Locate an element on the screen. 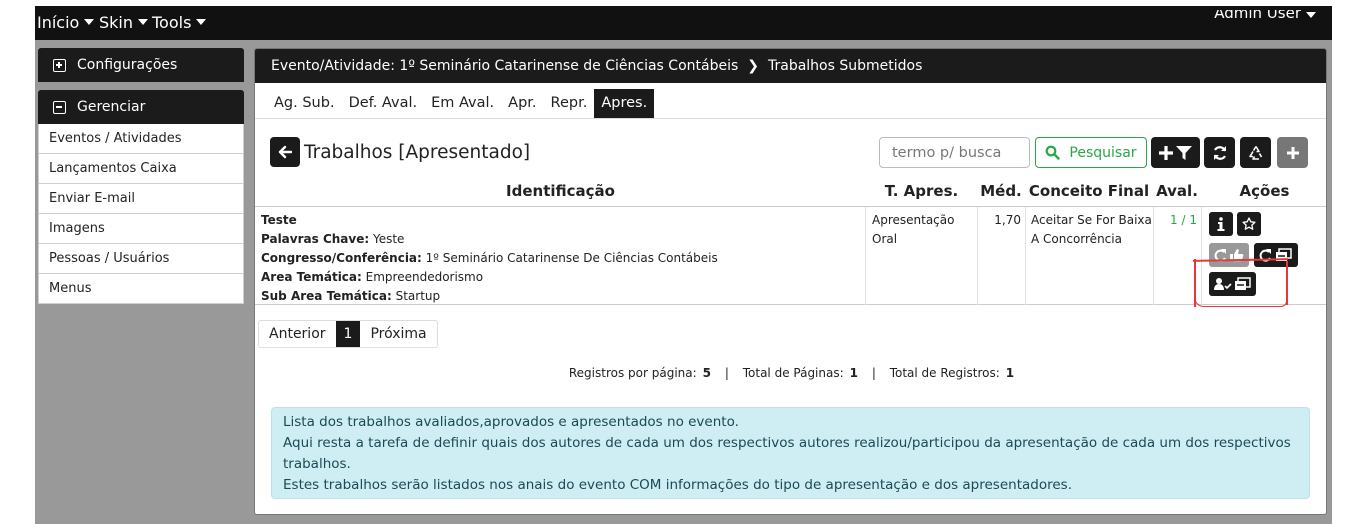 This screenshot has height=530, width=1366. per-page-value: 5 is located at coordinates (707, 373).